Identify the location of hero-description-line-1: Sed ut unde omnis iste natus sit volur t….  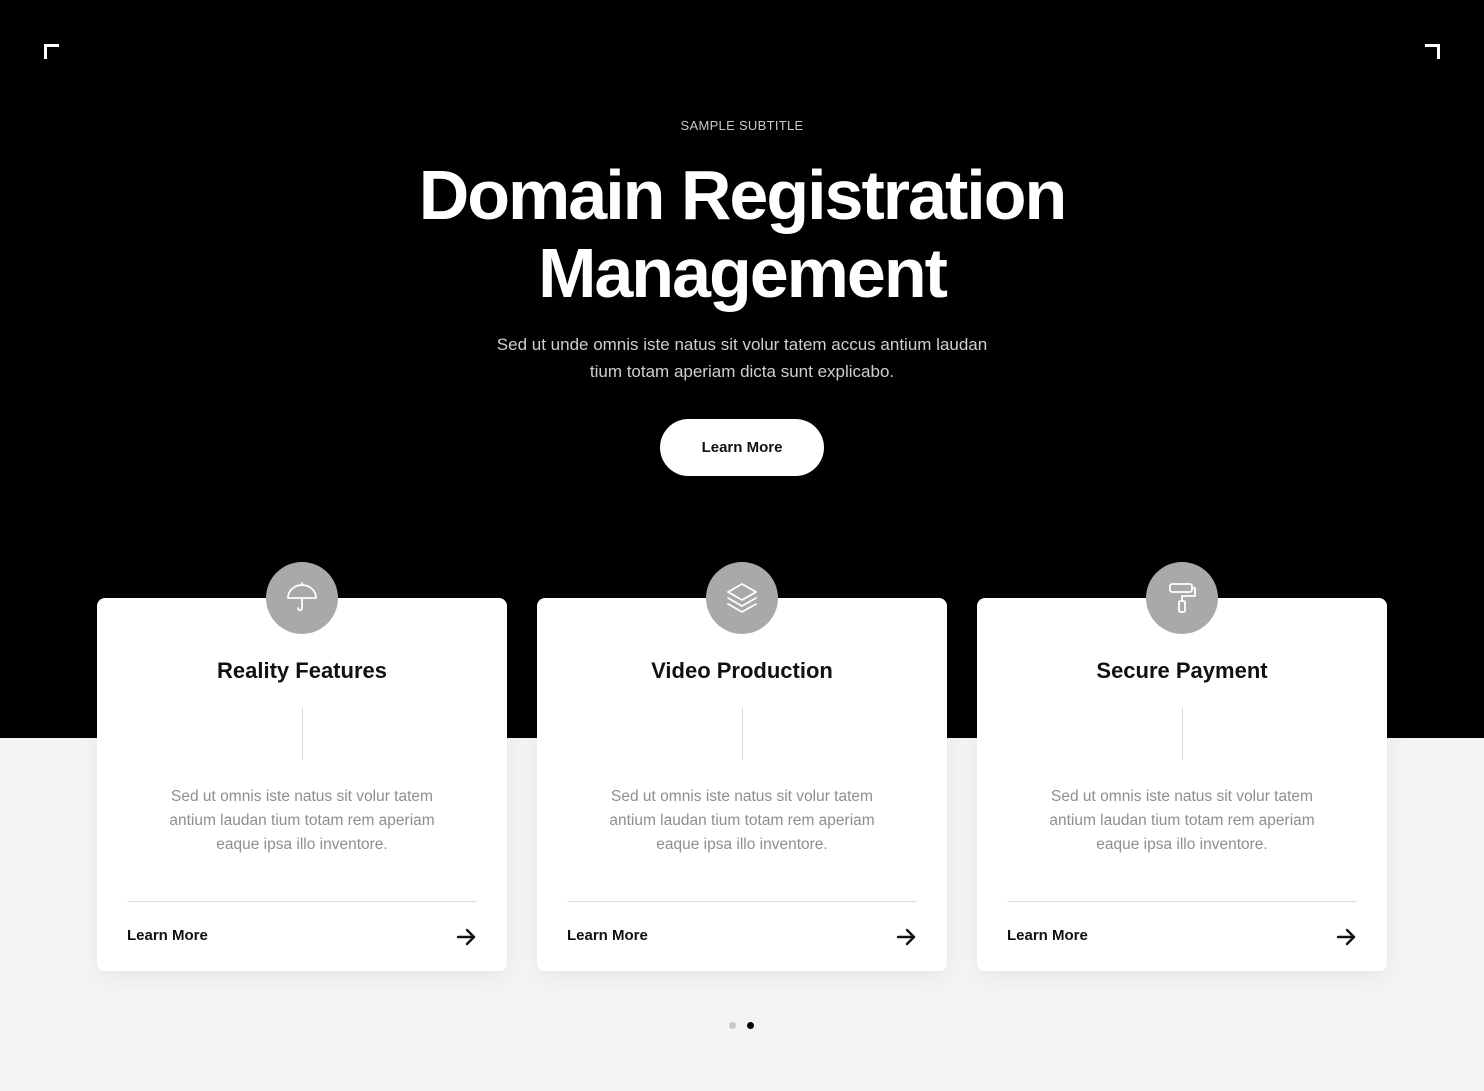
(742, 344).